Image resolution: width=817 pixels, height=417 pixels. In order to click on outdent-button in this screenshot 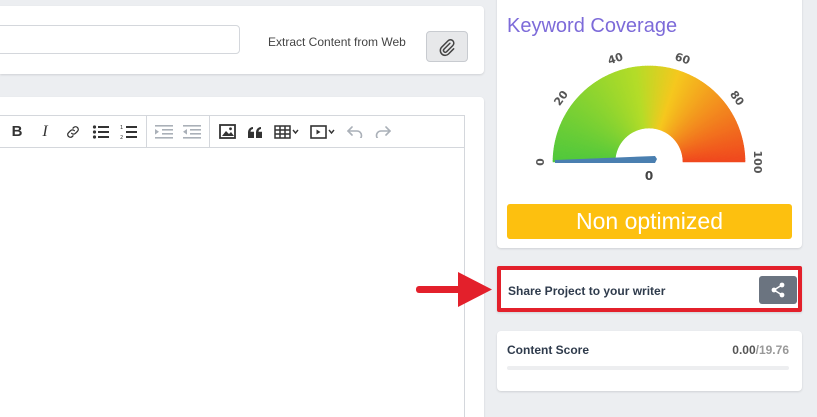, I will do `click(192, 131)`.